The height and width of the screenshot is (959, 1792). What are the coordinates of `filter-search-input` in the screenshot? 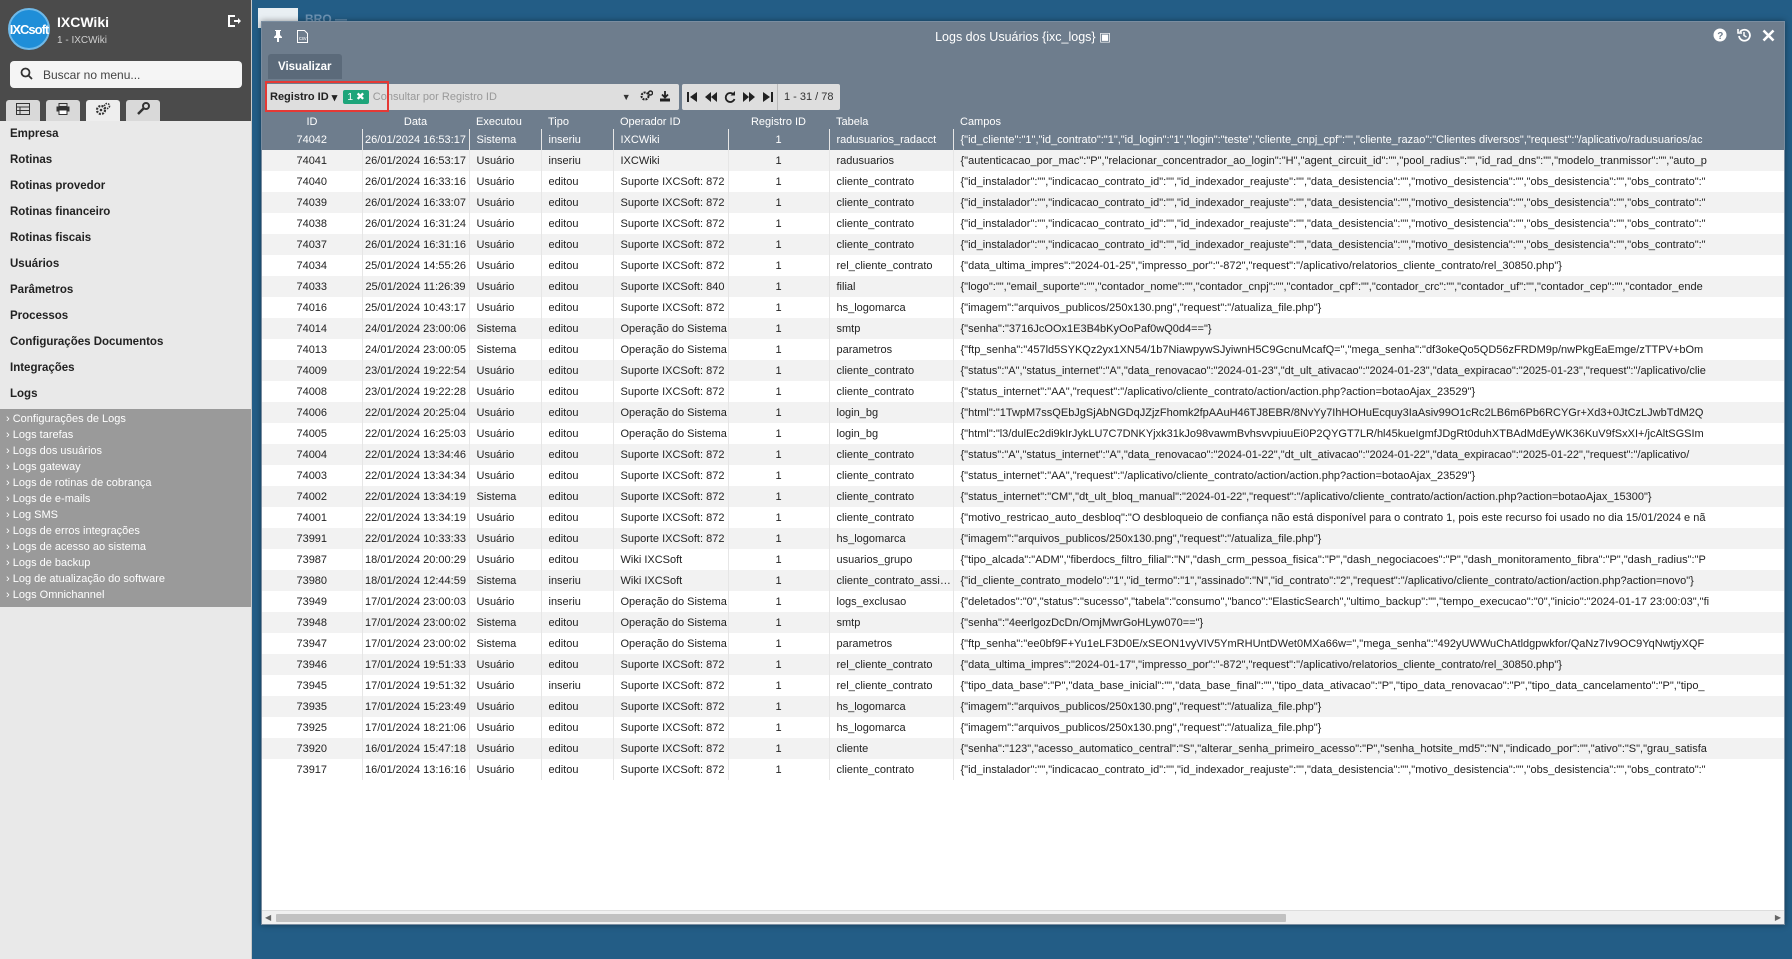 It's located at (495, 97).